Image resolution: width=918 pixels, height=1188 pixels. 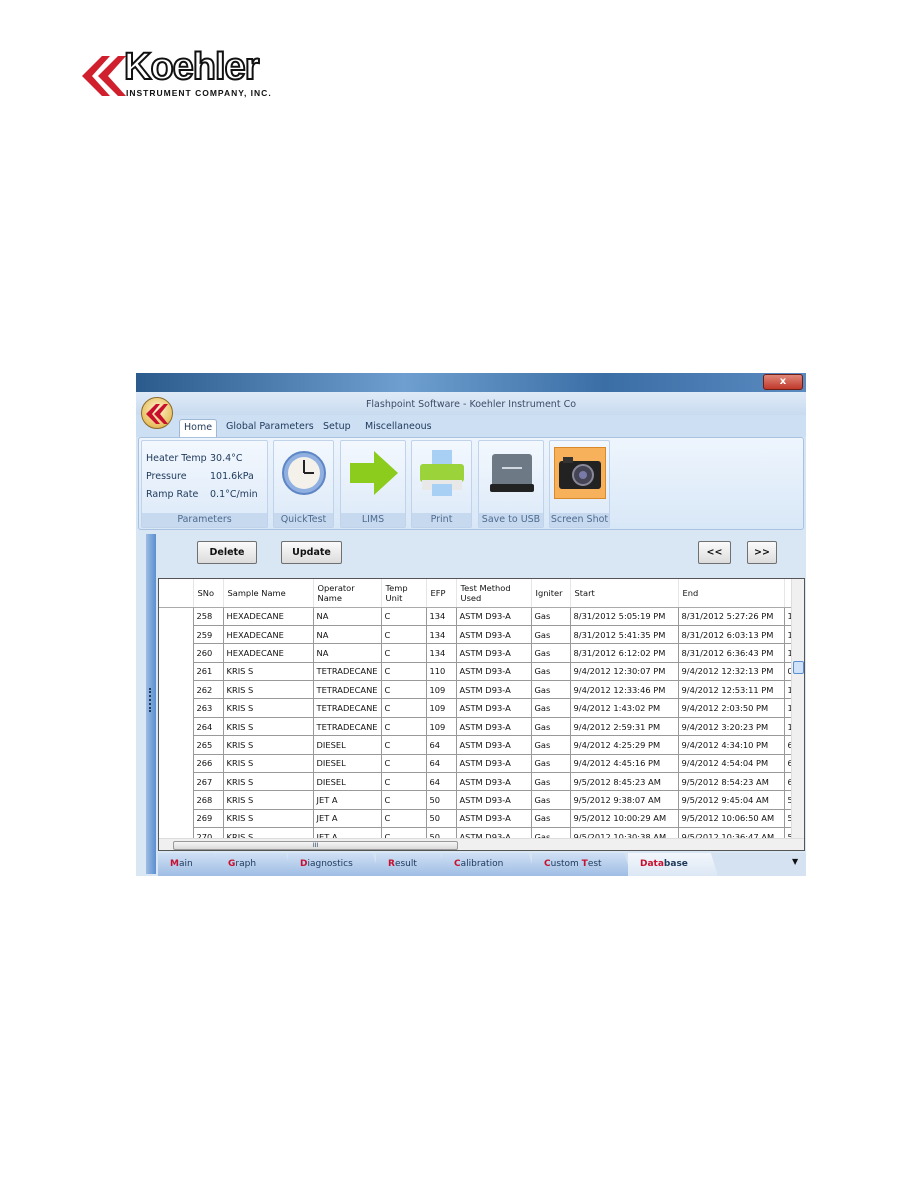 What do you see at coordinates (731, 745) in the screenshot?
I see `table-cell: 9/4/2012 4:34:10 PM` at bounding box center [731, 745].